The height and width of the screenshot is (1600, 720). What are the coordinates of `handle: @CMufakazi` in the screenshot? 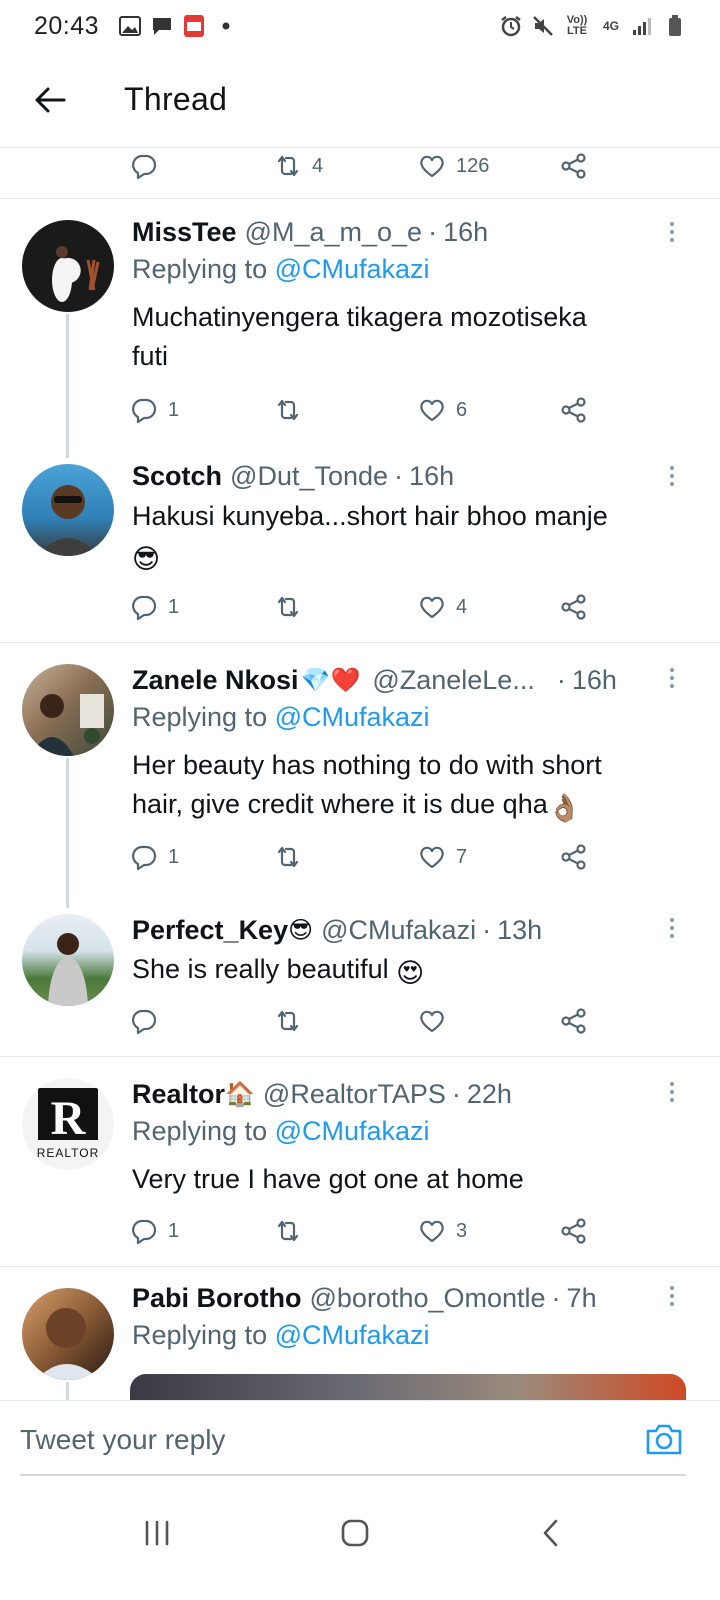 It's located at (398, 930).